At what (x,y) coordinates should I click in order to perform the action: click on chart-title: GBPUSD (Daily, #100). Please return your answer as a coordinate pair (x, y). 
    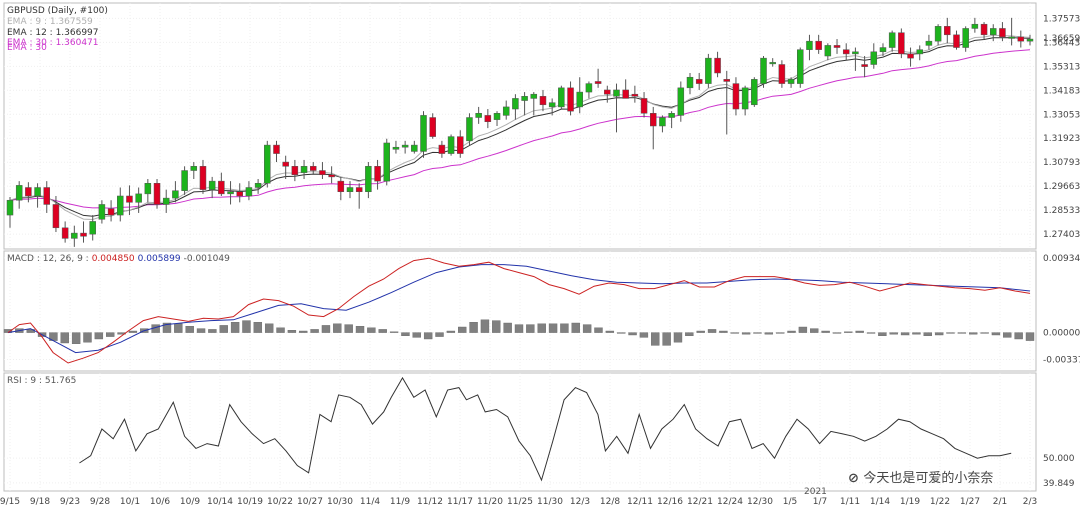
    Looking at the image, I should click on (57, 11).